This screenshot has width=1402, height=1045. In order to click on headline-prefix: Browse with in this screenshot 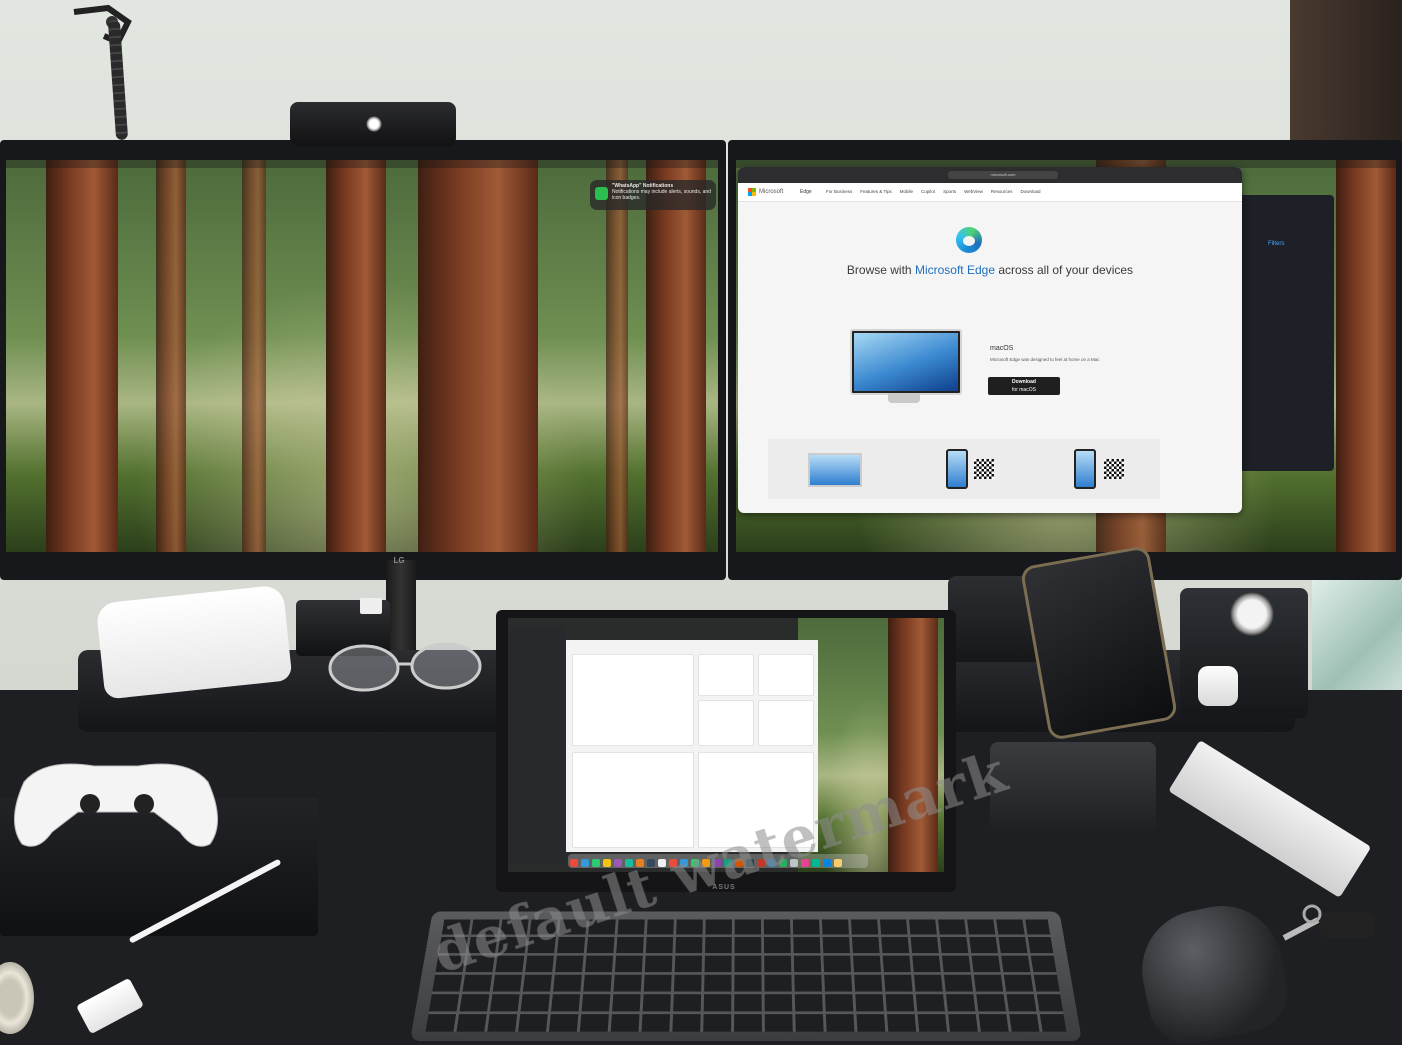, I will do `click(880, 270)`.